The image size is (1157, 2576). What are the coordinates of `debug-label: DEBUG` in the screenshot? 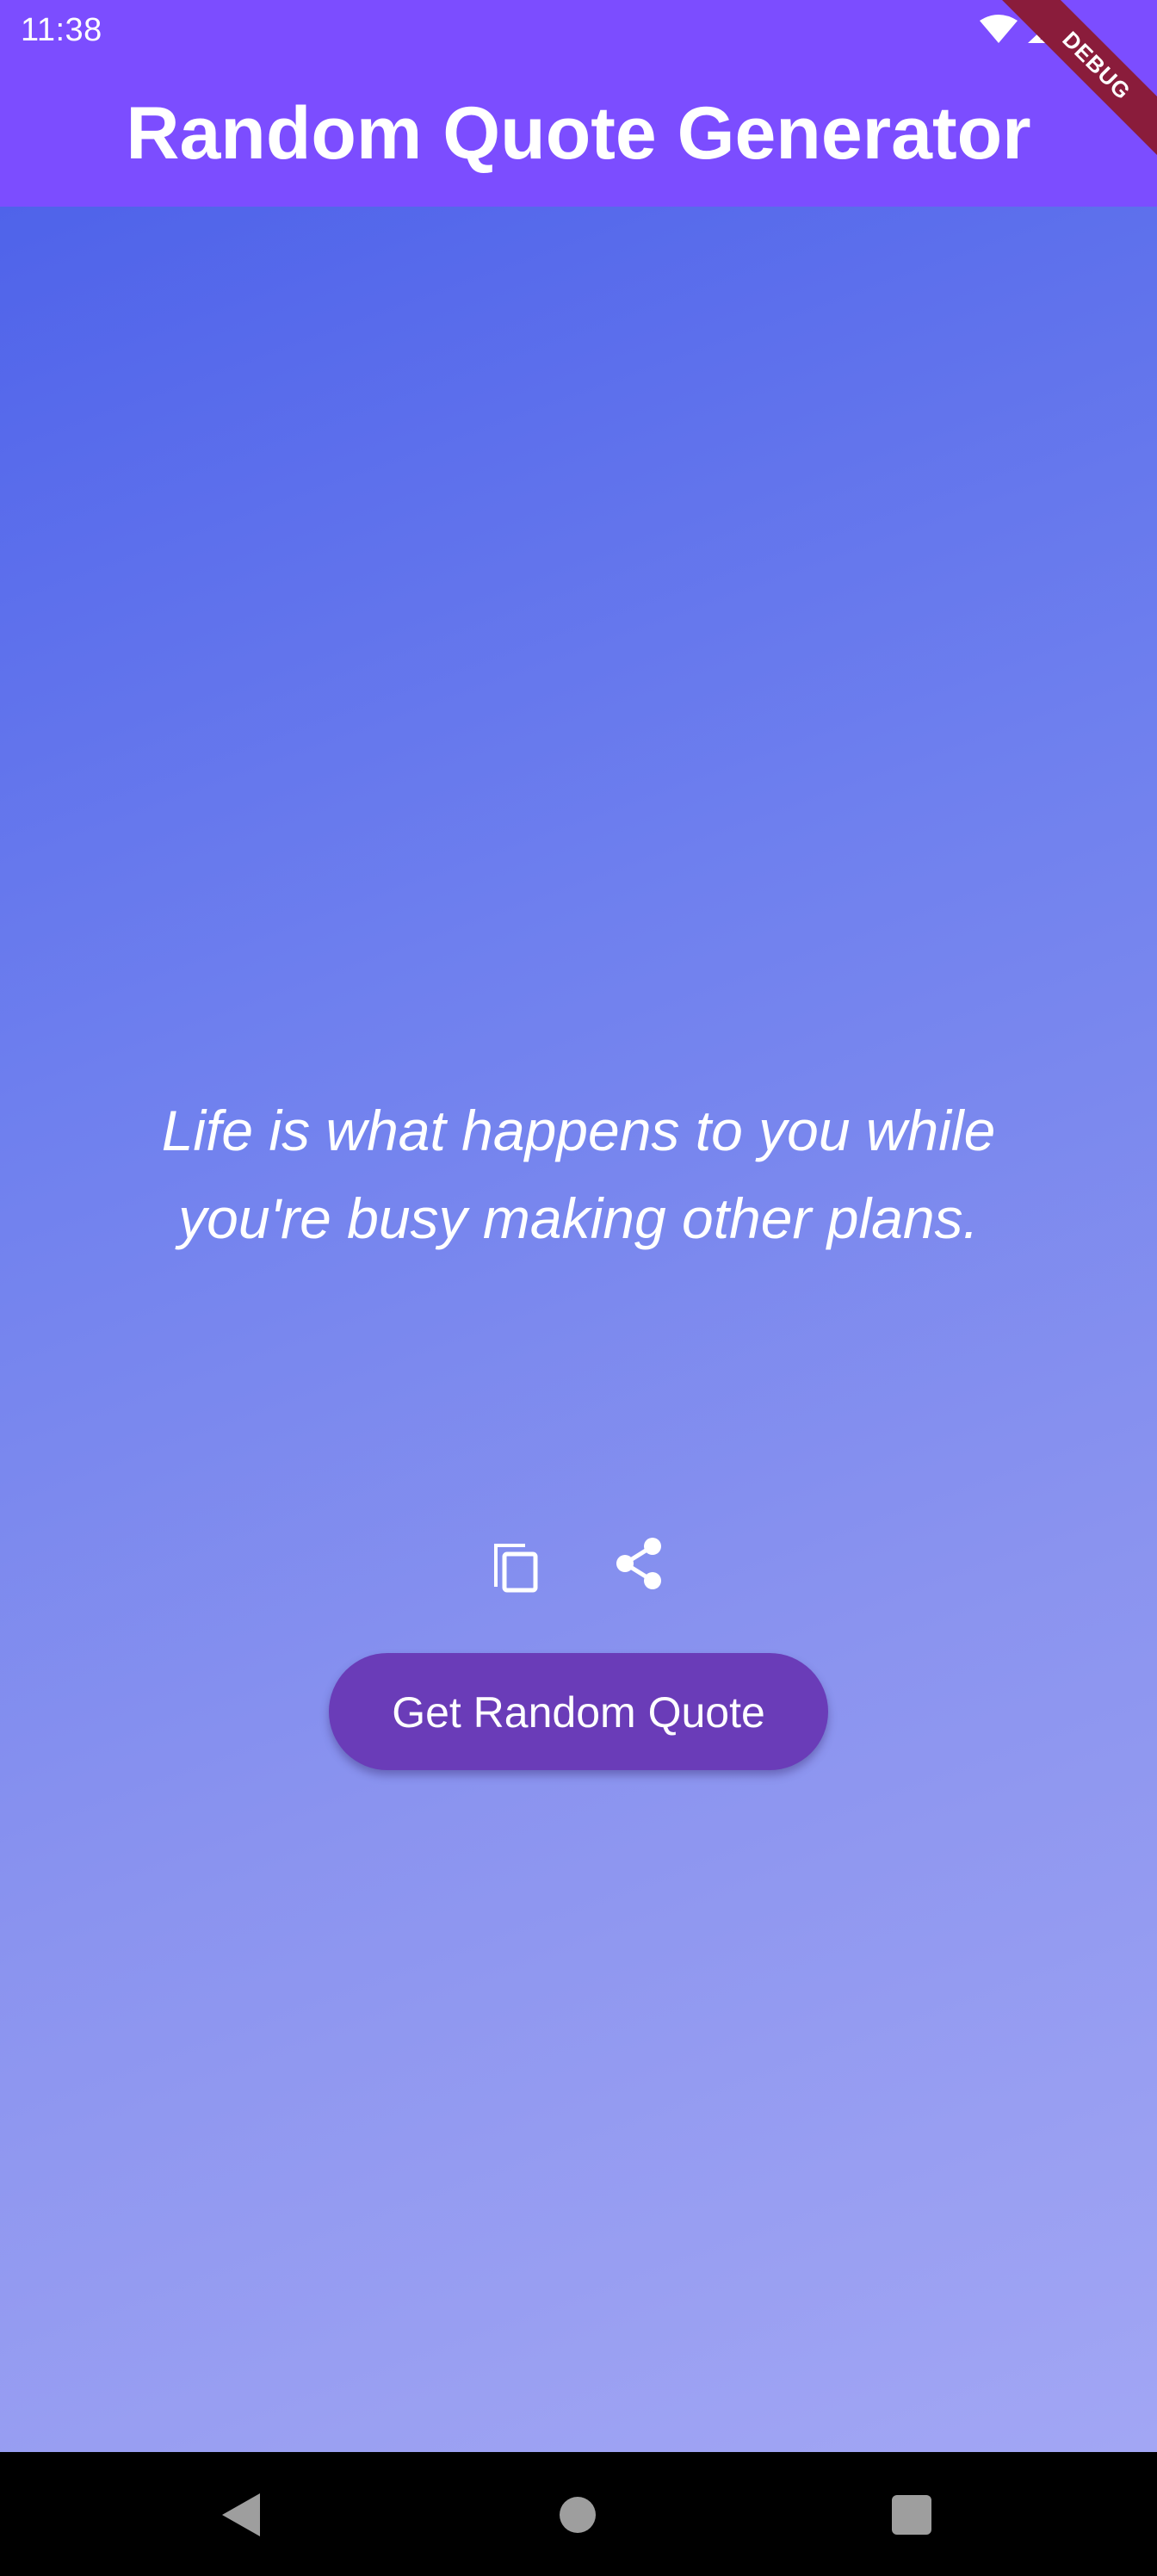 It's located at (1074, 86).